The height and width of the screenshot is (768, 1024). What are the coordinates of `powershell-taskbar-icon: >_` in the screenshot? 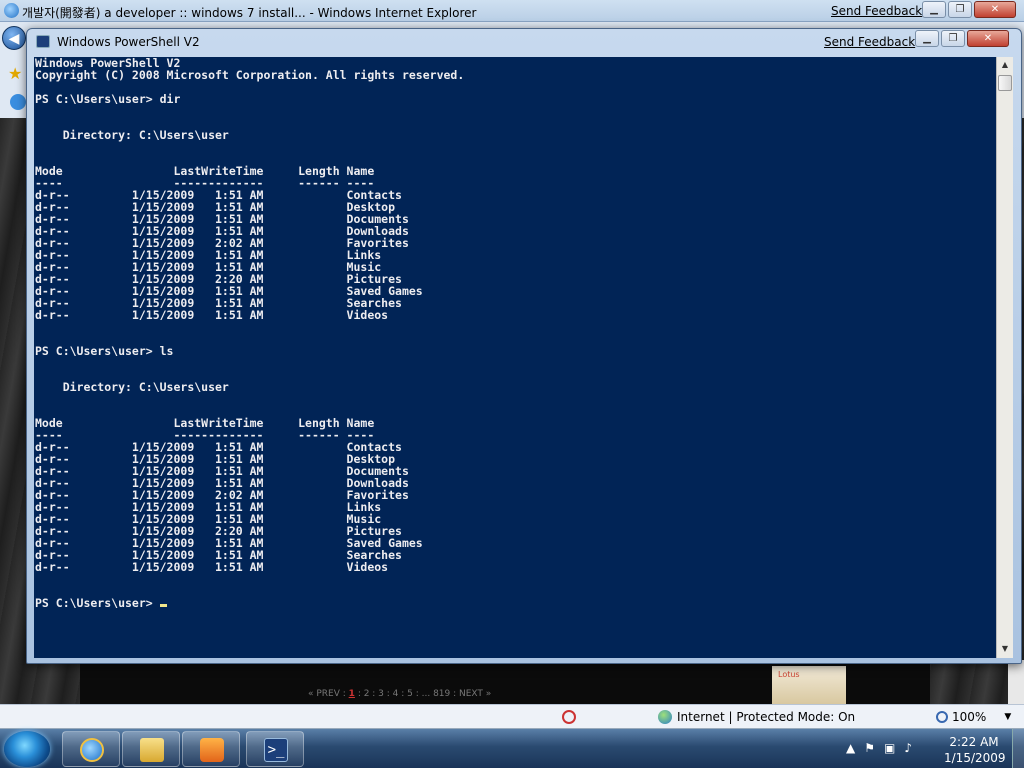 It's located at (276, 750).